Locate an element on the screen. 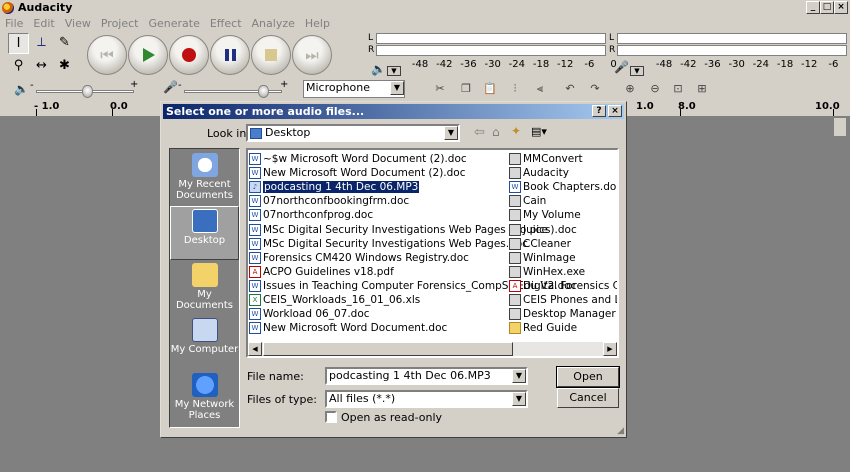 This screenshot has height=472, width=850. file-item: WinHex.exe is located at coordinates (563, 272).